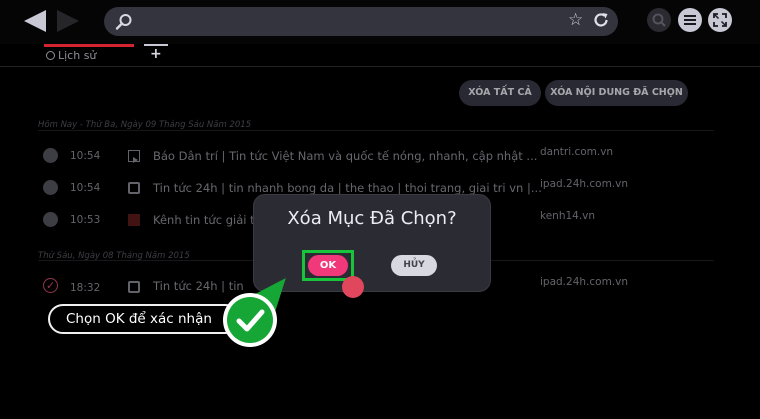  Describe the element at coordinates (50, 55) in the screenshot. I see `clock-icon` at that location.